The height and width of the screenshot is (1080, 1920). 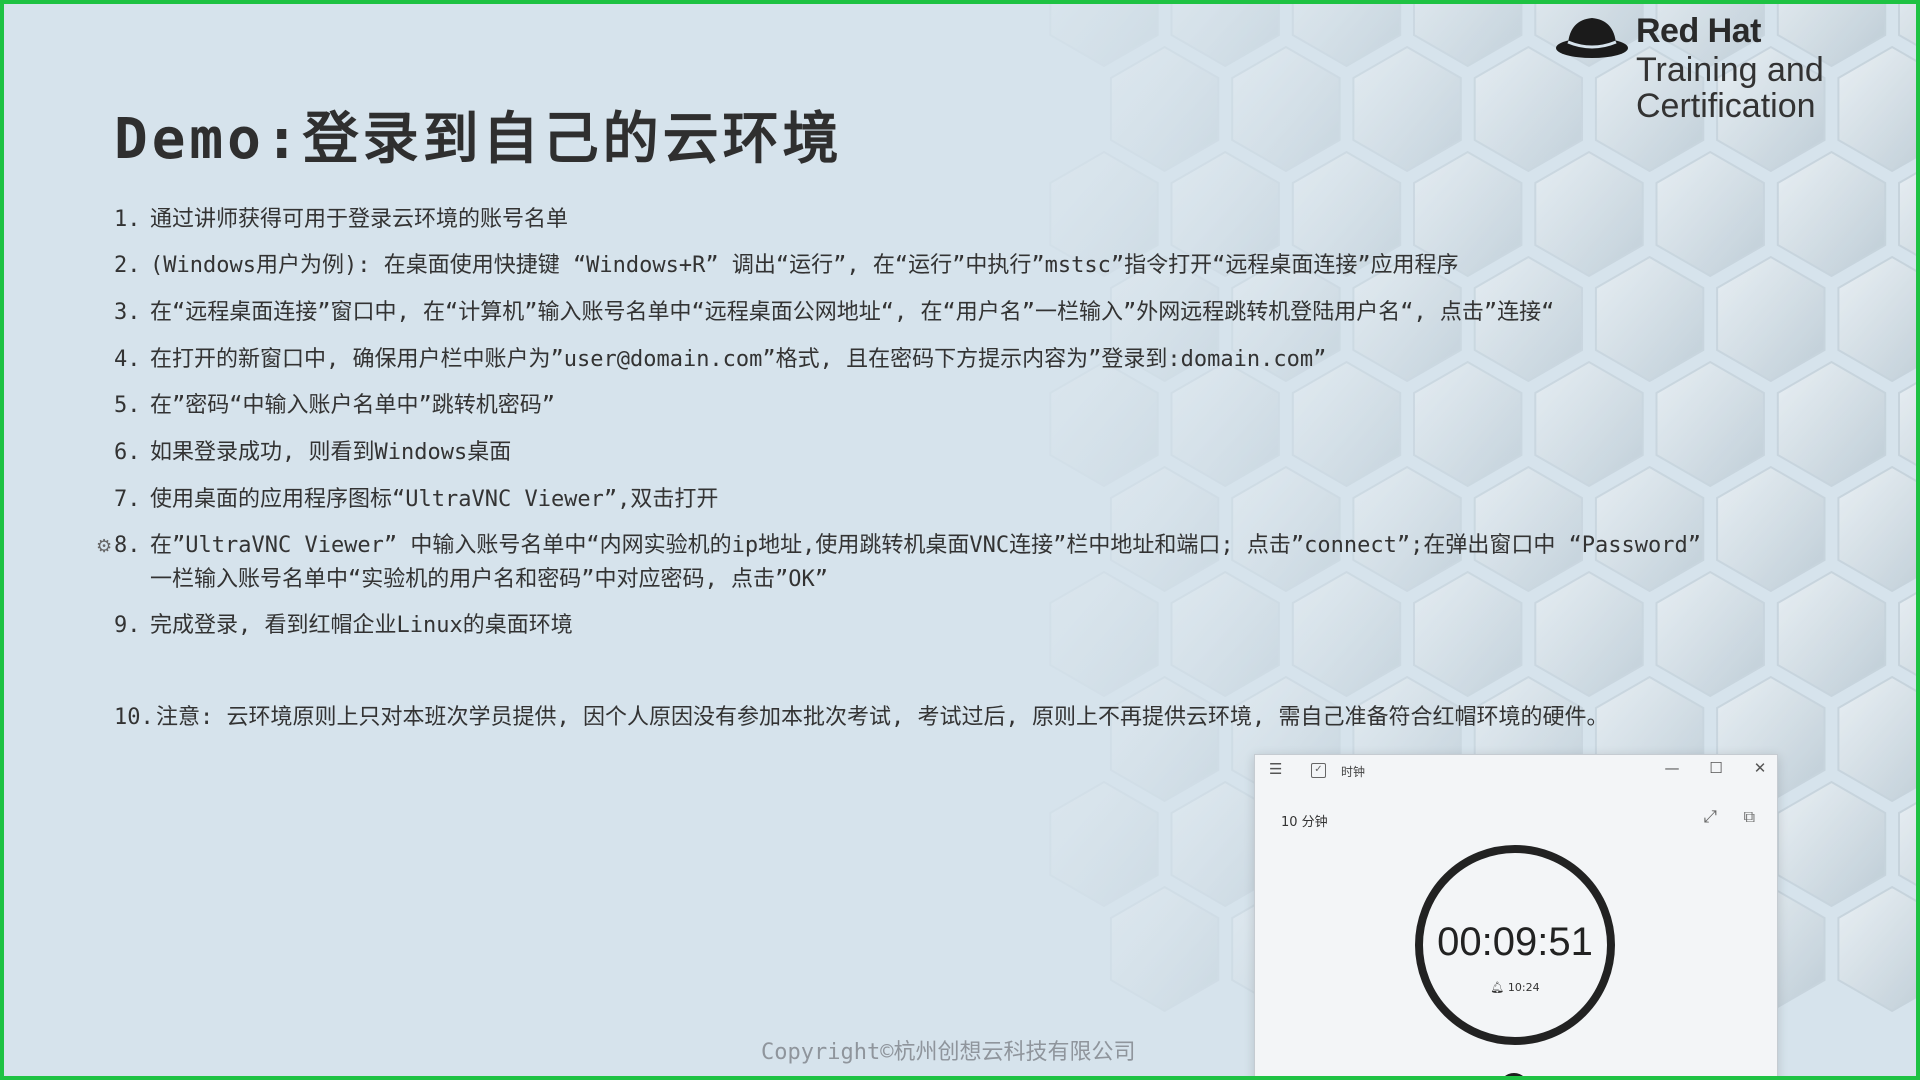 I want to click on timer-end-time-text: 10:24, so click(x=1523, y=987).